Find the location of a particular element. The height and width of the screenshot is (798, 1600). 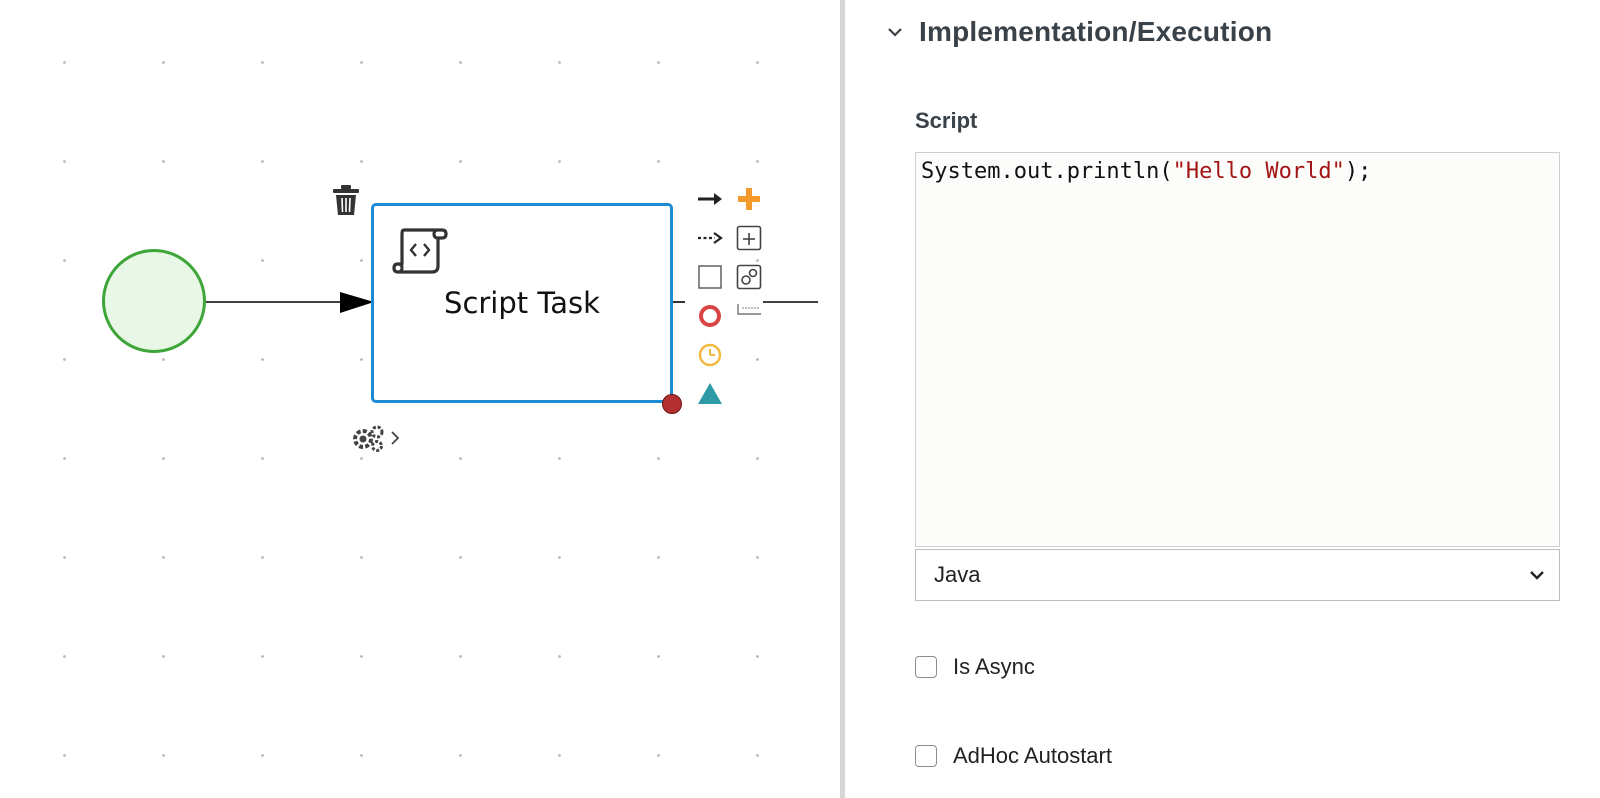

sequence-flow-tool is located at coordinates (710, 199).